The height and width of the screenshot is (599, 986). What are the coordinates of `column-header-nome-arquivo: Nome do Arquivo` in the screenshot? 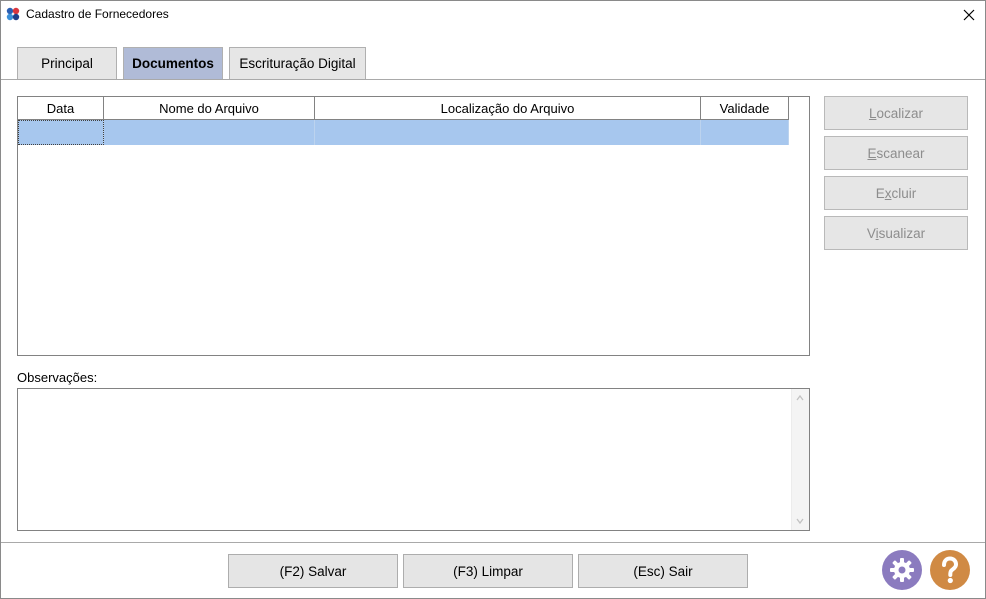 It's located at (209, 108).